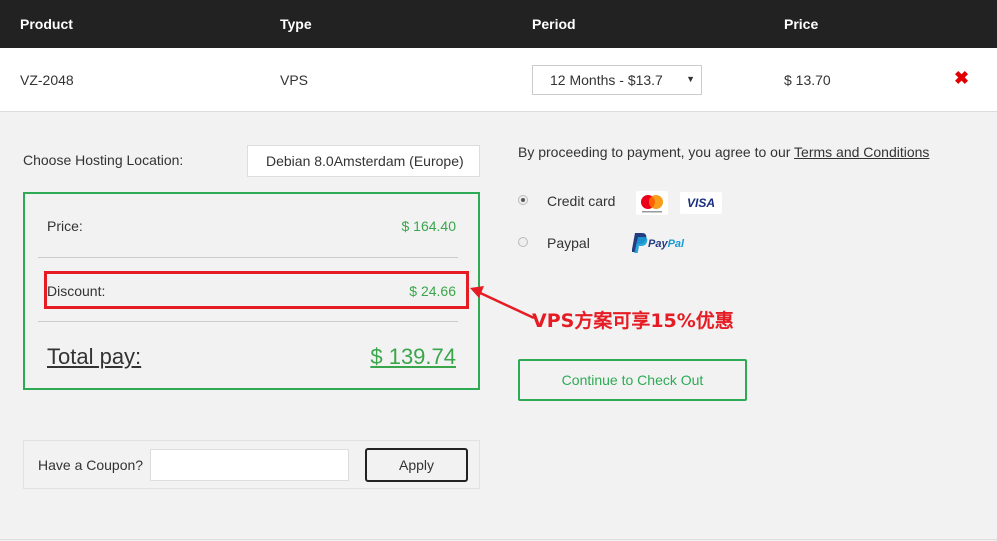 This screenshot has width=997, height=541. I want to click on paypal-icon: PayPal, so click(663, 244).